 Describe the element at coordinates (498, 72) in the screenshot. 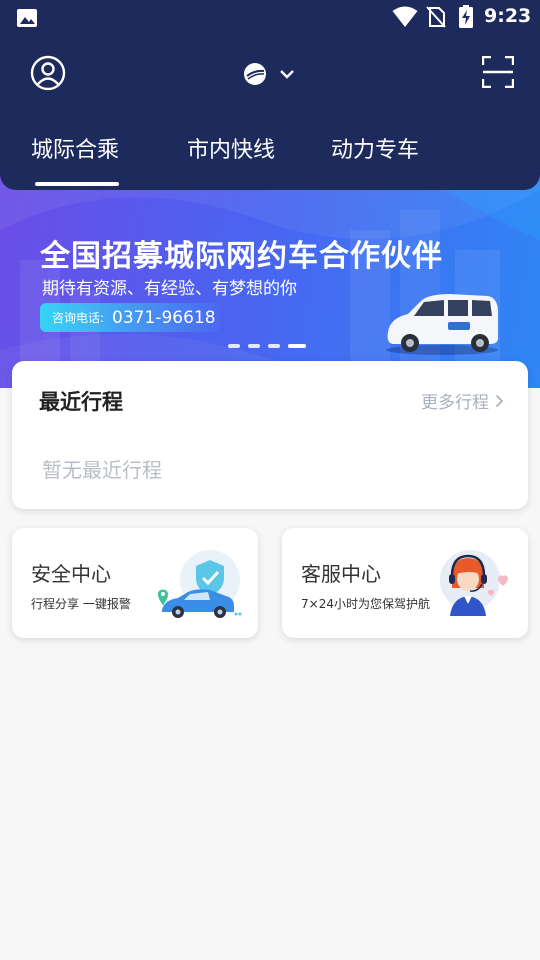

I see `scan-icon` at that location.